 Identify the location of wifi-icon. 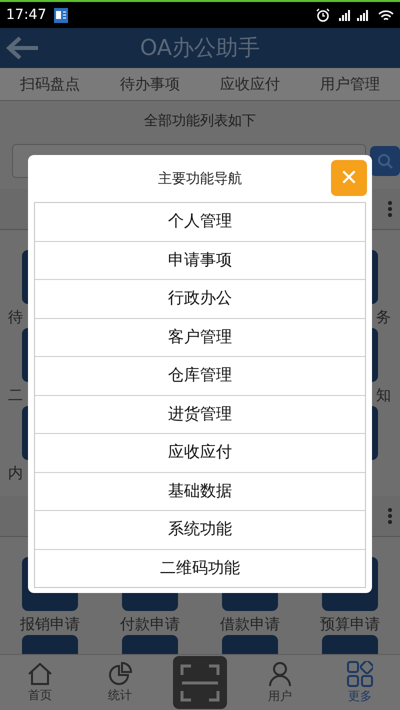
(386, 15).